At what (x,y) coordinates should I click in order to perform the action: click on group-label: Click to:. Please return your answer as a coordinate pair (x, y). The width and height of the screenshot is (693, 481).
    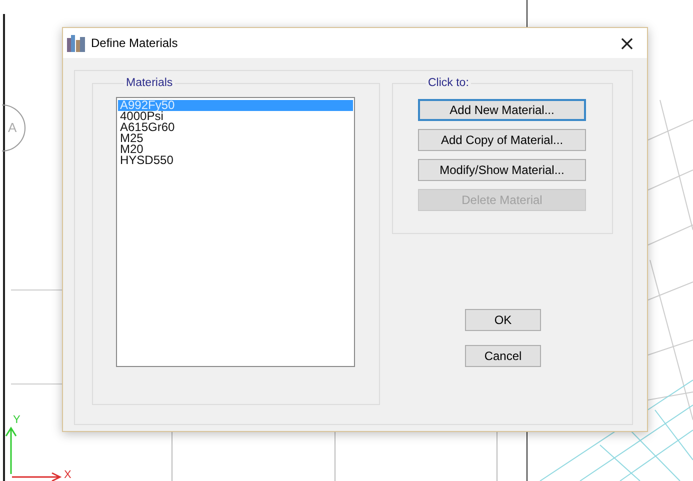
    Looking at the image, I should click on (448, 83).